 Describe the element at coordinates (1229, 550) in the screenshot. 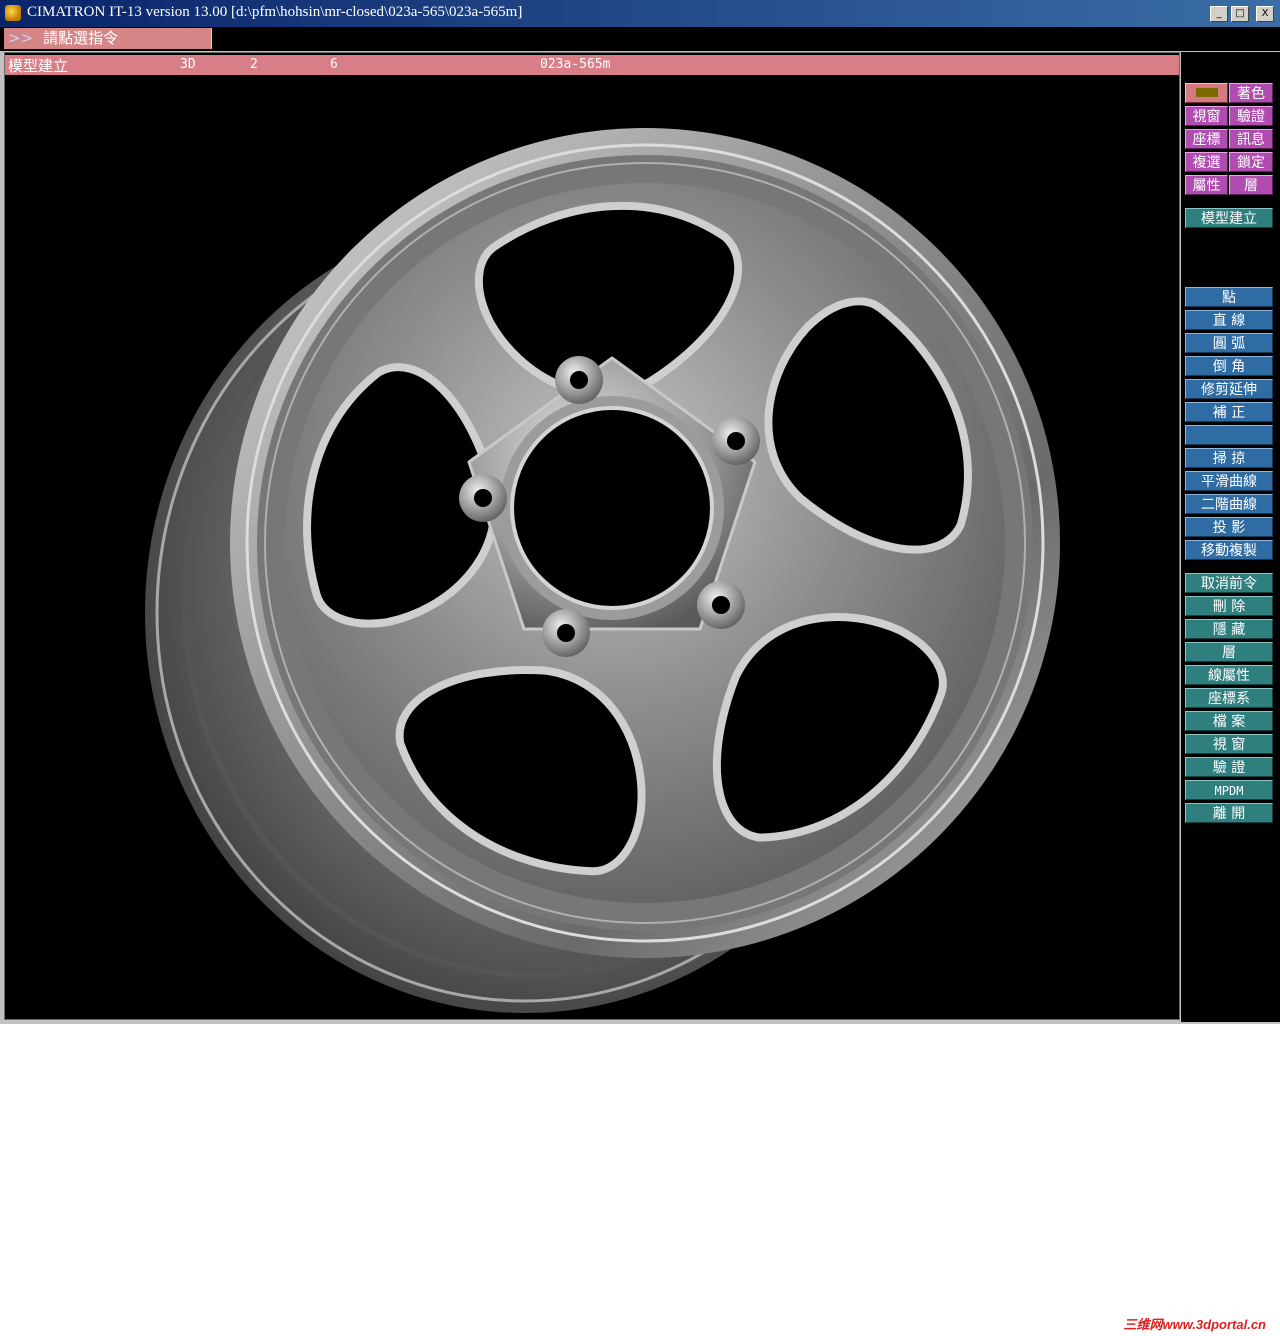

I see `move-copy-button: 移動複製` at that location.